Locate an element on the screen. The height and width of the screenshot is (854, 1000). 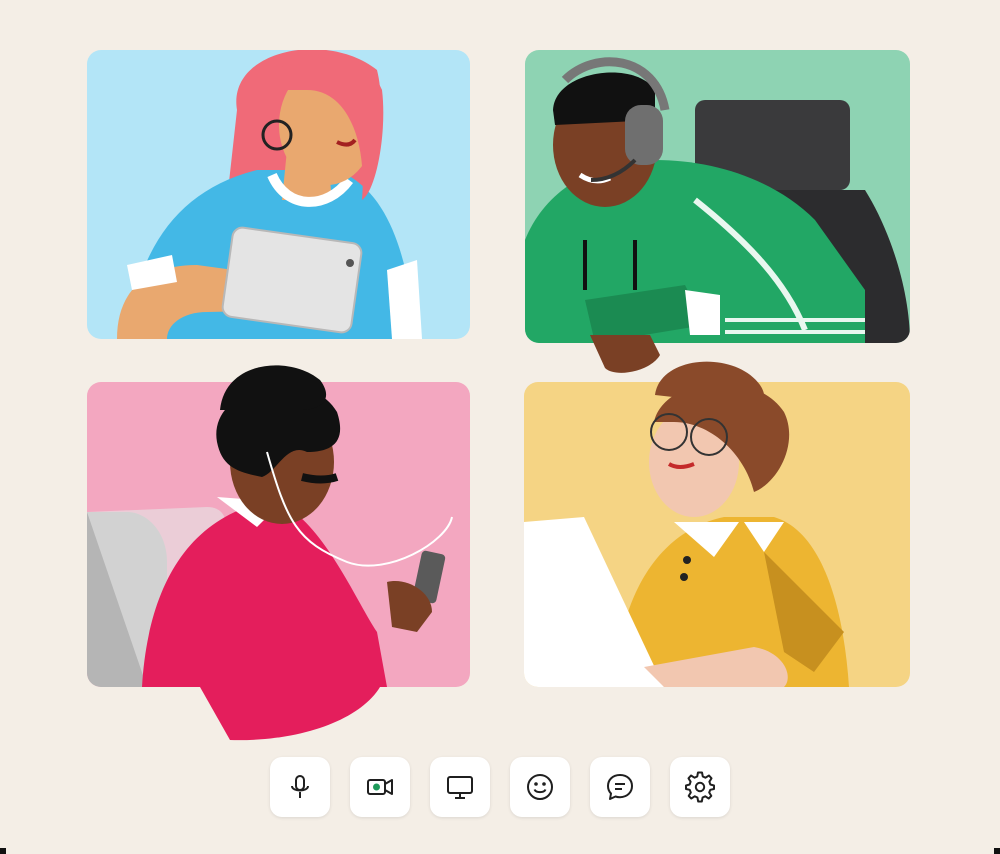
participant-1-illustration is located at coordinates (278, 194).